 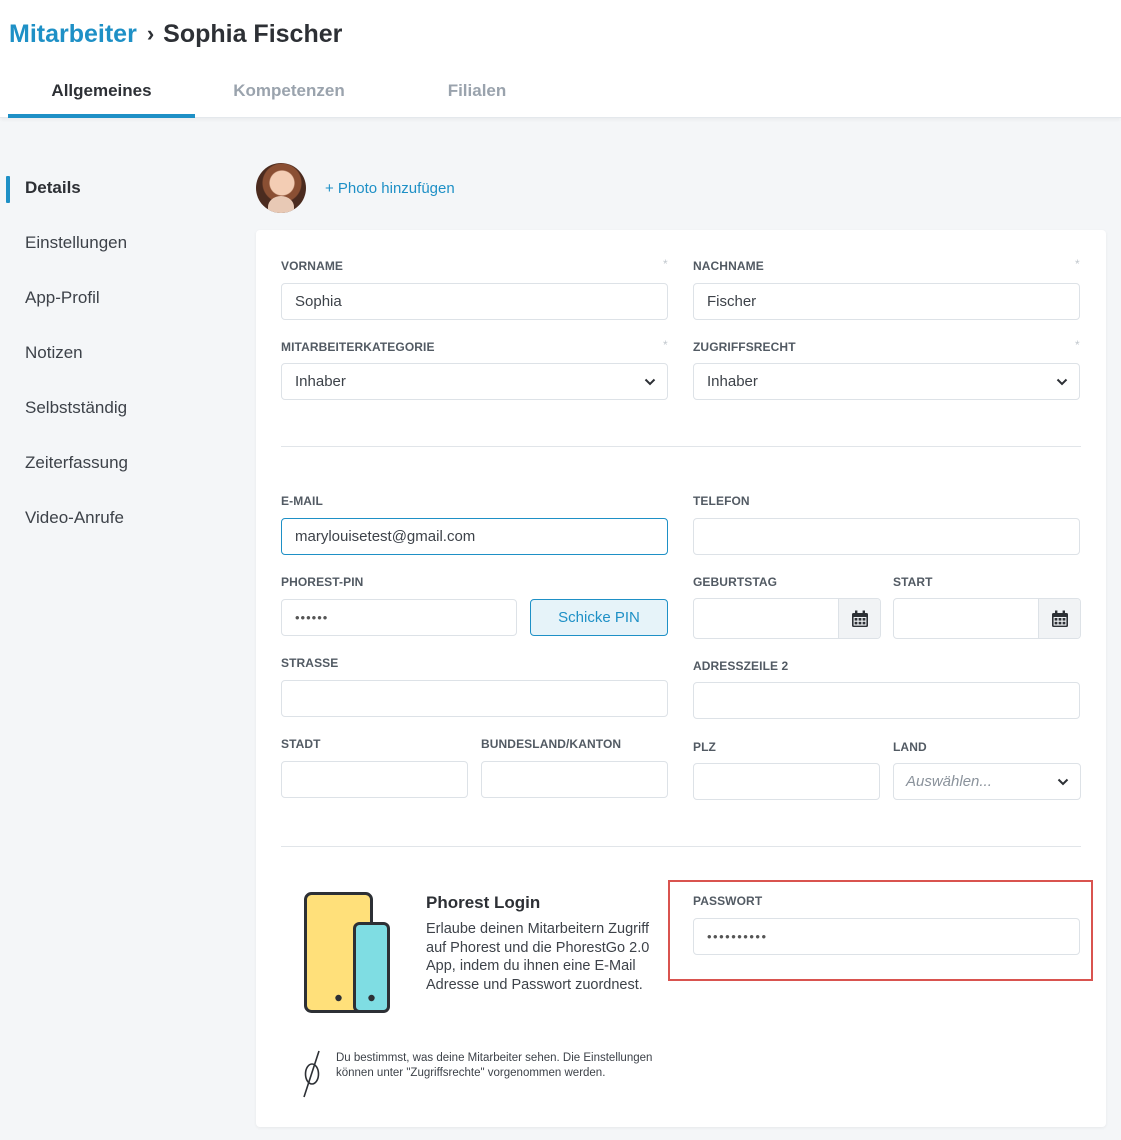 I want to click on zugriff-value: Inhaber, so click(x=732, y=381).